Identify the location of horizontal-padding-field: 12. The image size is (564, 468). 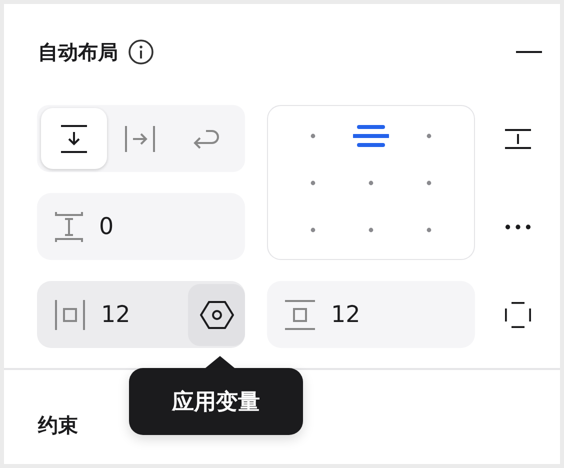
(141, 314).